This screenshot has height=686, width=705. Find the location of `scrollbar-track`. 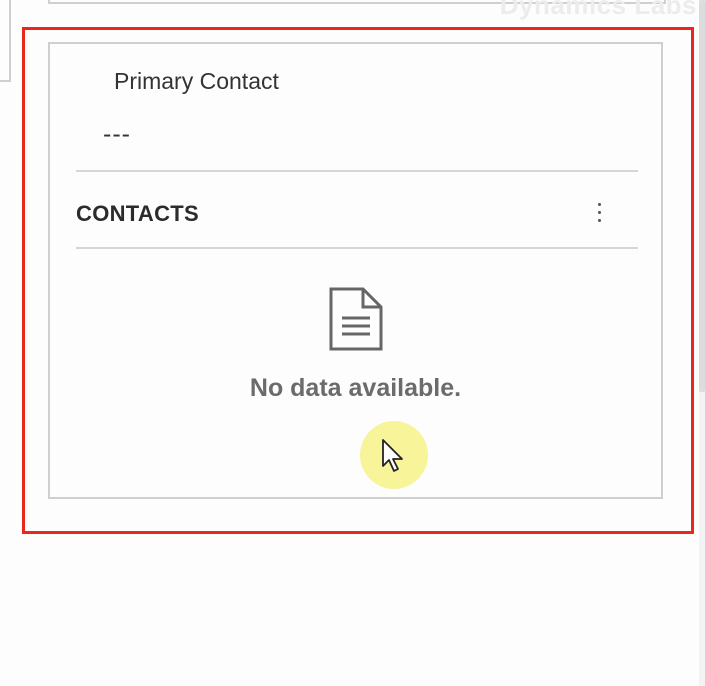

scrollbar-track is located at coordinates (702, 343).